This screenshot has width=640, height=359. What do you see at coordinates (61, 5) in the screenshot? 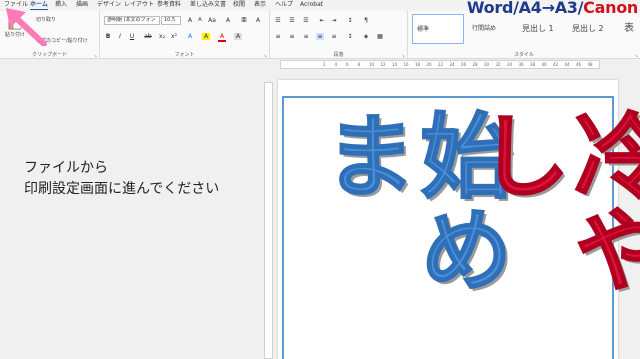
I see `tab-insert: 挿入` at bounding box center [61, 5].